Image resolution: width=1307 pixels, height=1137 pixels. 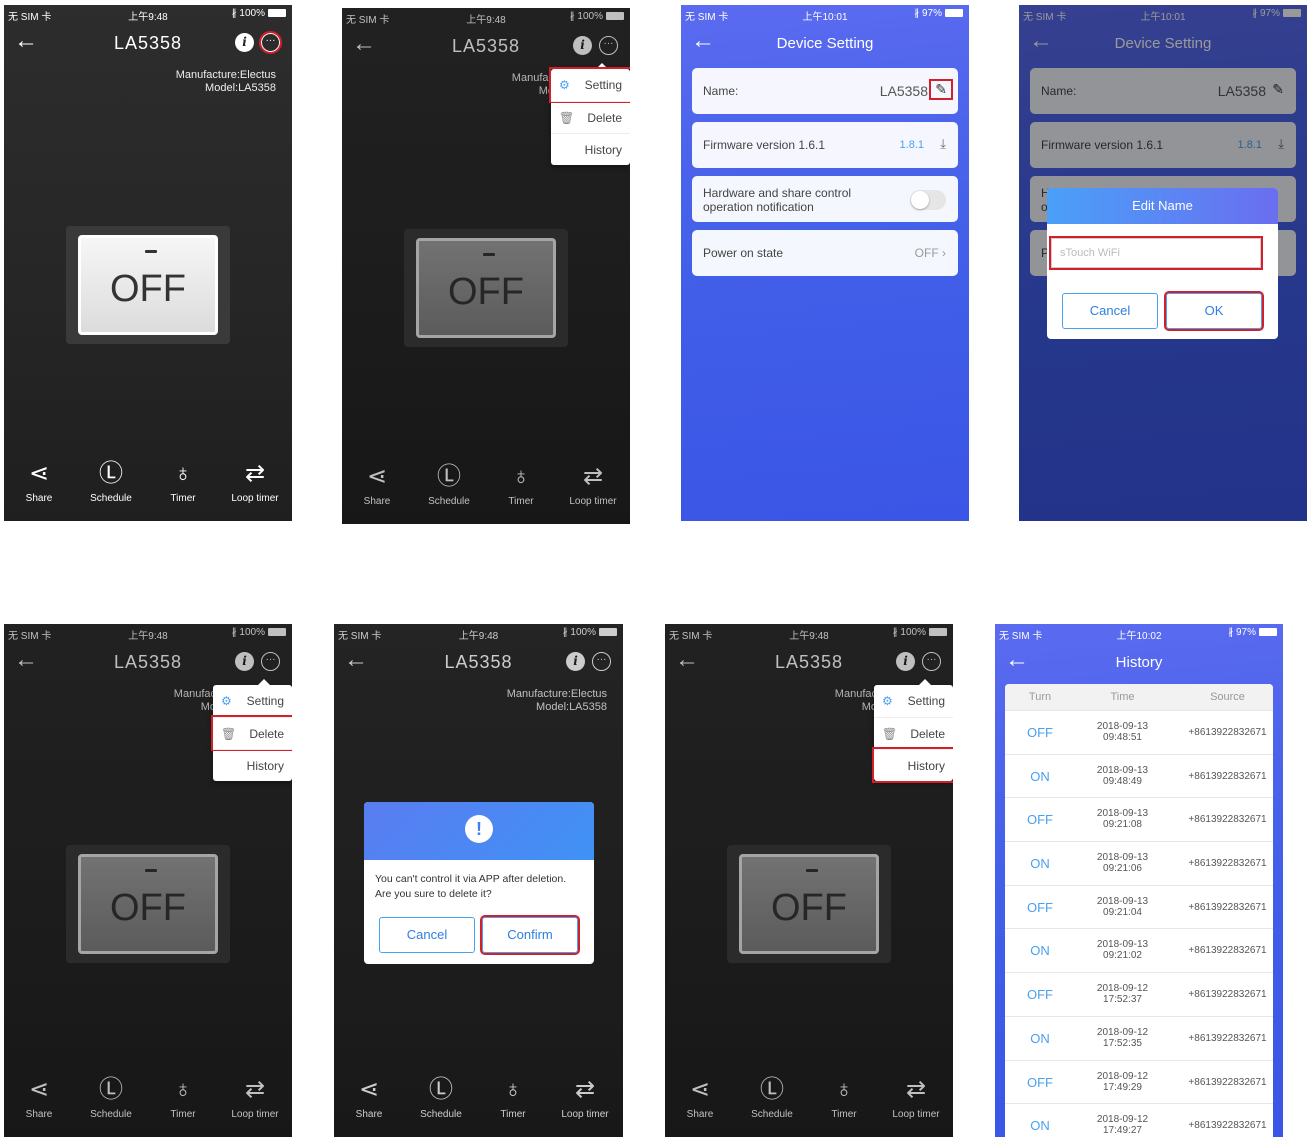 I want to click on time-cell: 2018-09-13 09:21:02, so click(x=1122, y=950).